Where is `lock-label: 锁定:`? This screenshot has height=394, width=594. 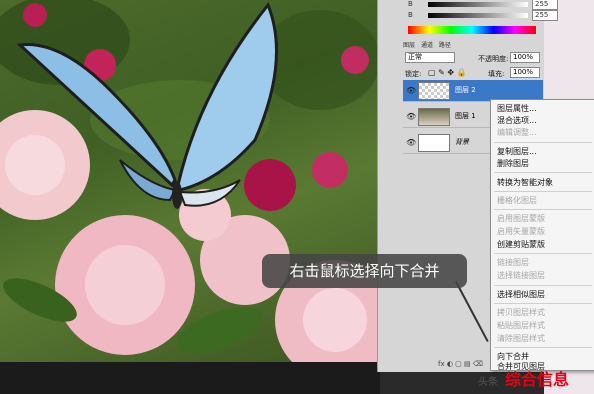
lock-label: 锁定: is located at coordinates (413, 74).